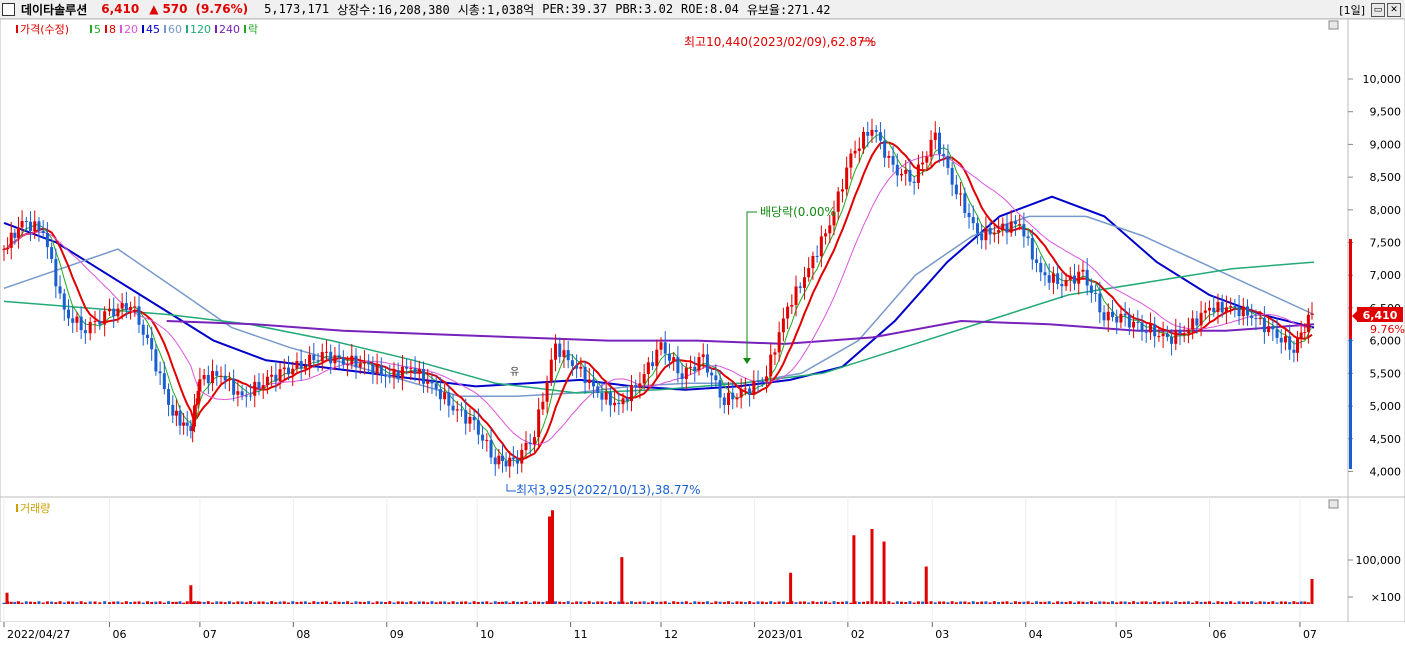 The width and height of the screenshot is (1405, 648). What do you see at coordinates (54, 9) in the screenshot?
I see `stock-name: 데이타솔루션` at bounding box center [54, 9].